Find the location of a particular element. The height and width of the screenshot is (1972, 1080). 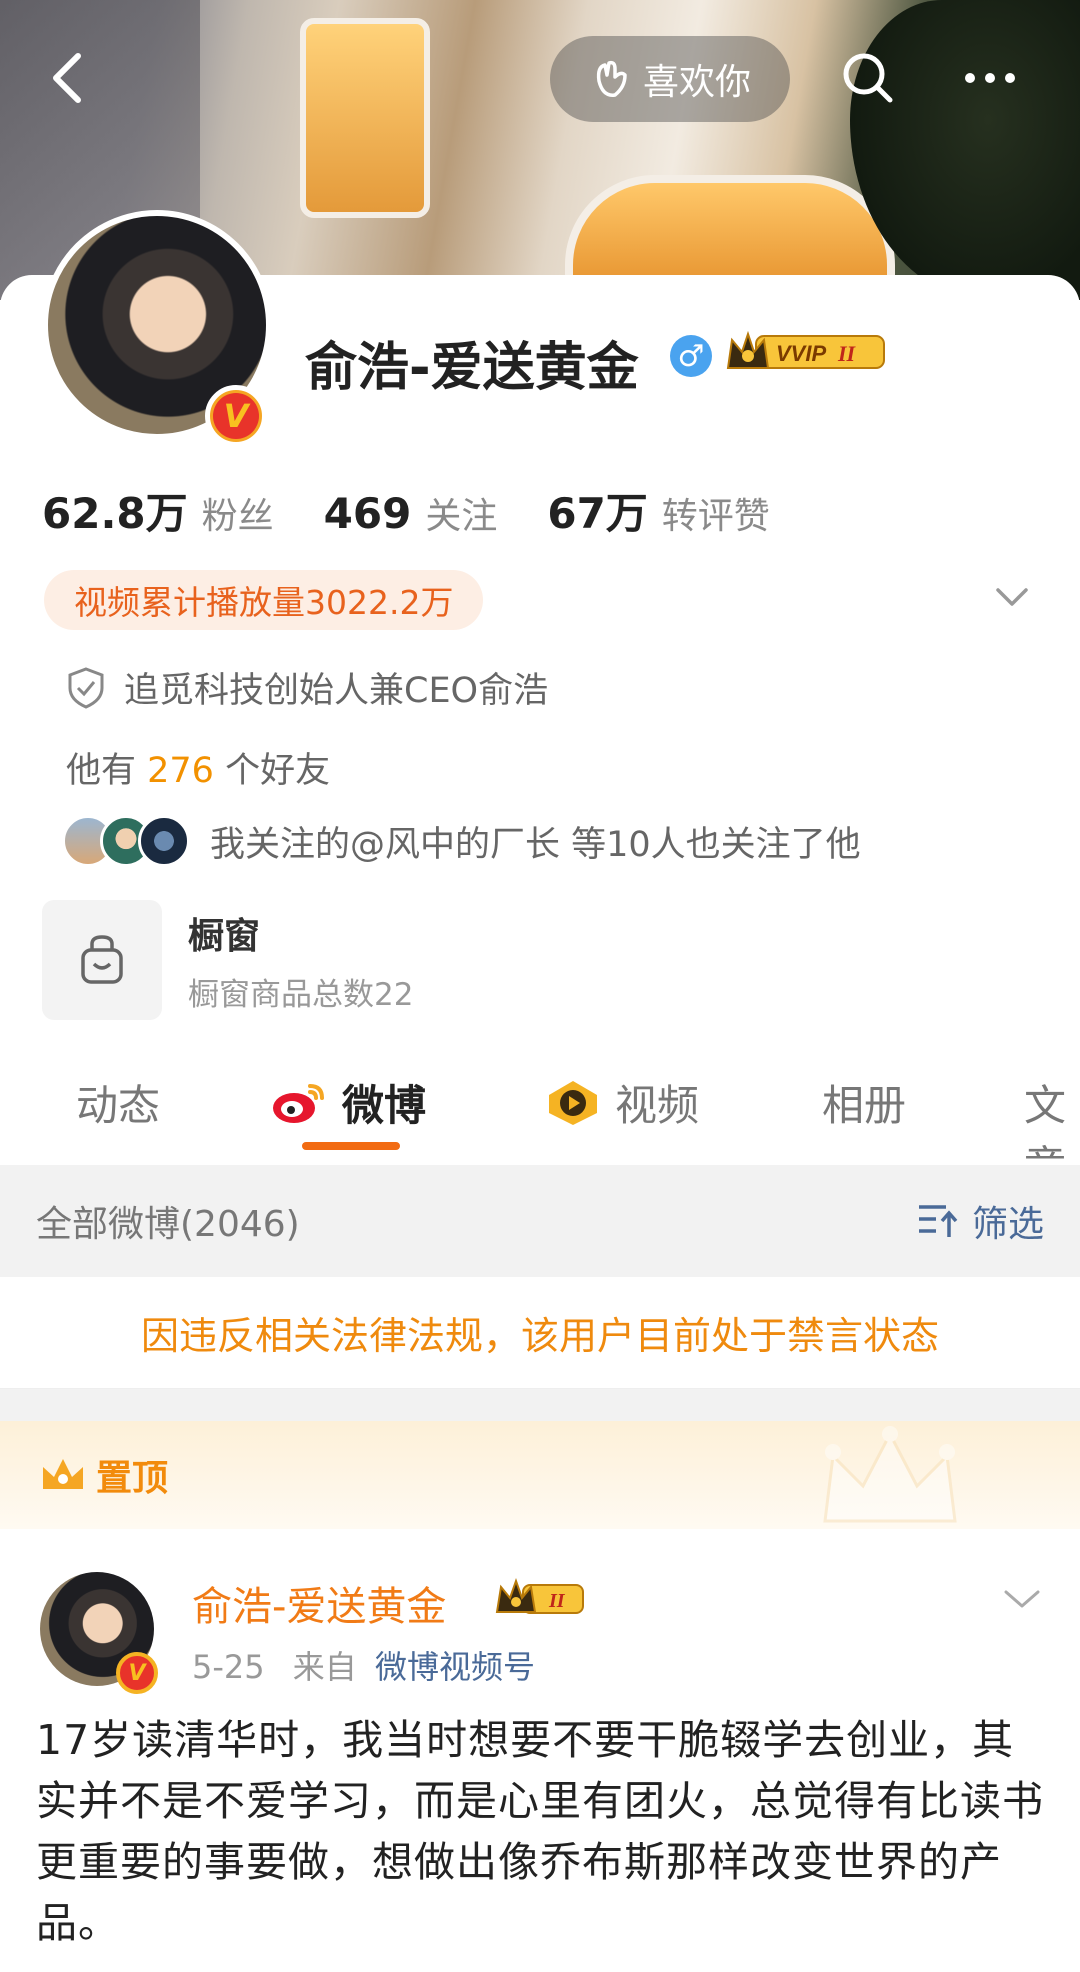

mutual-avatars is located at coordinates (126, 841).